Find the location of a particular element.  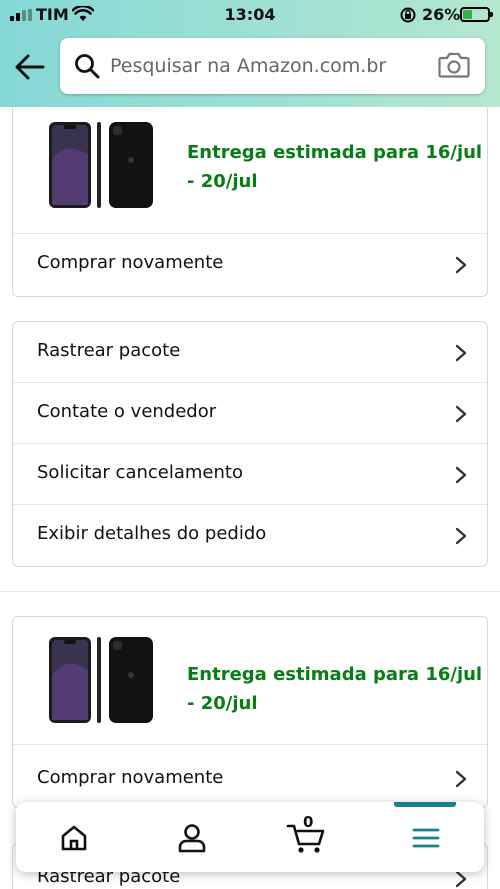

section-divider is located at coordinates (250, 591).